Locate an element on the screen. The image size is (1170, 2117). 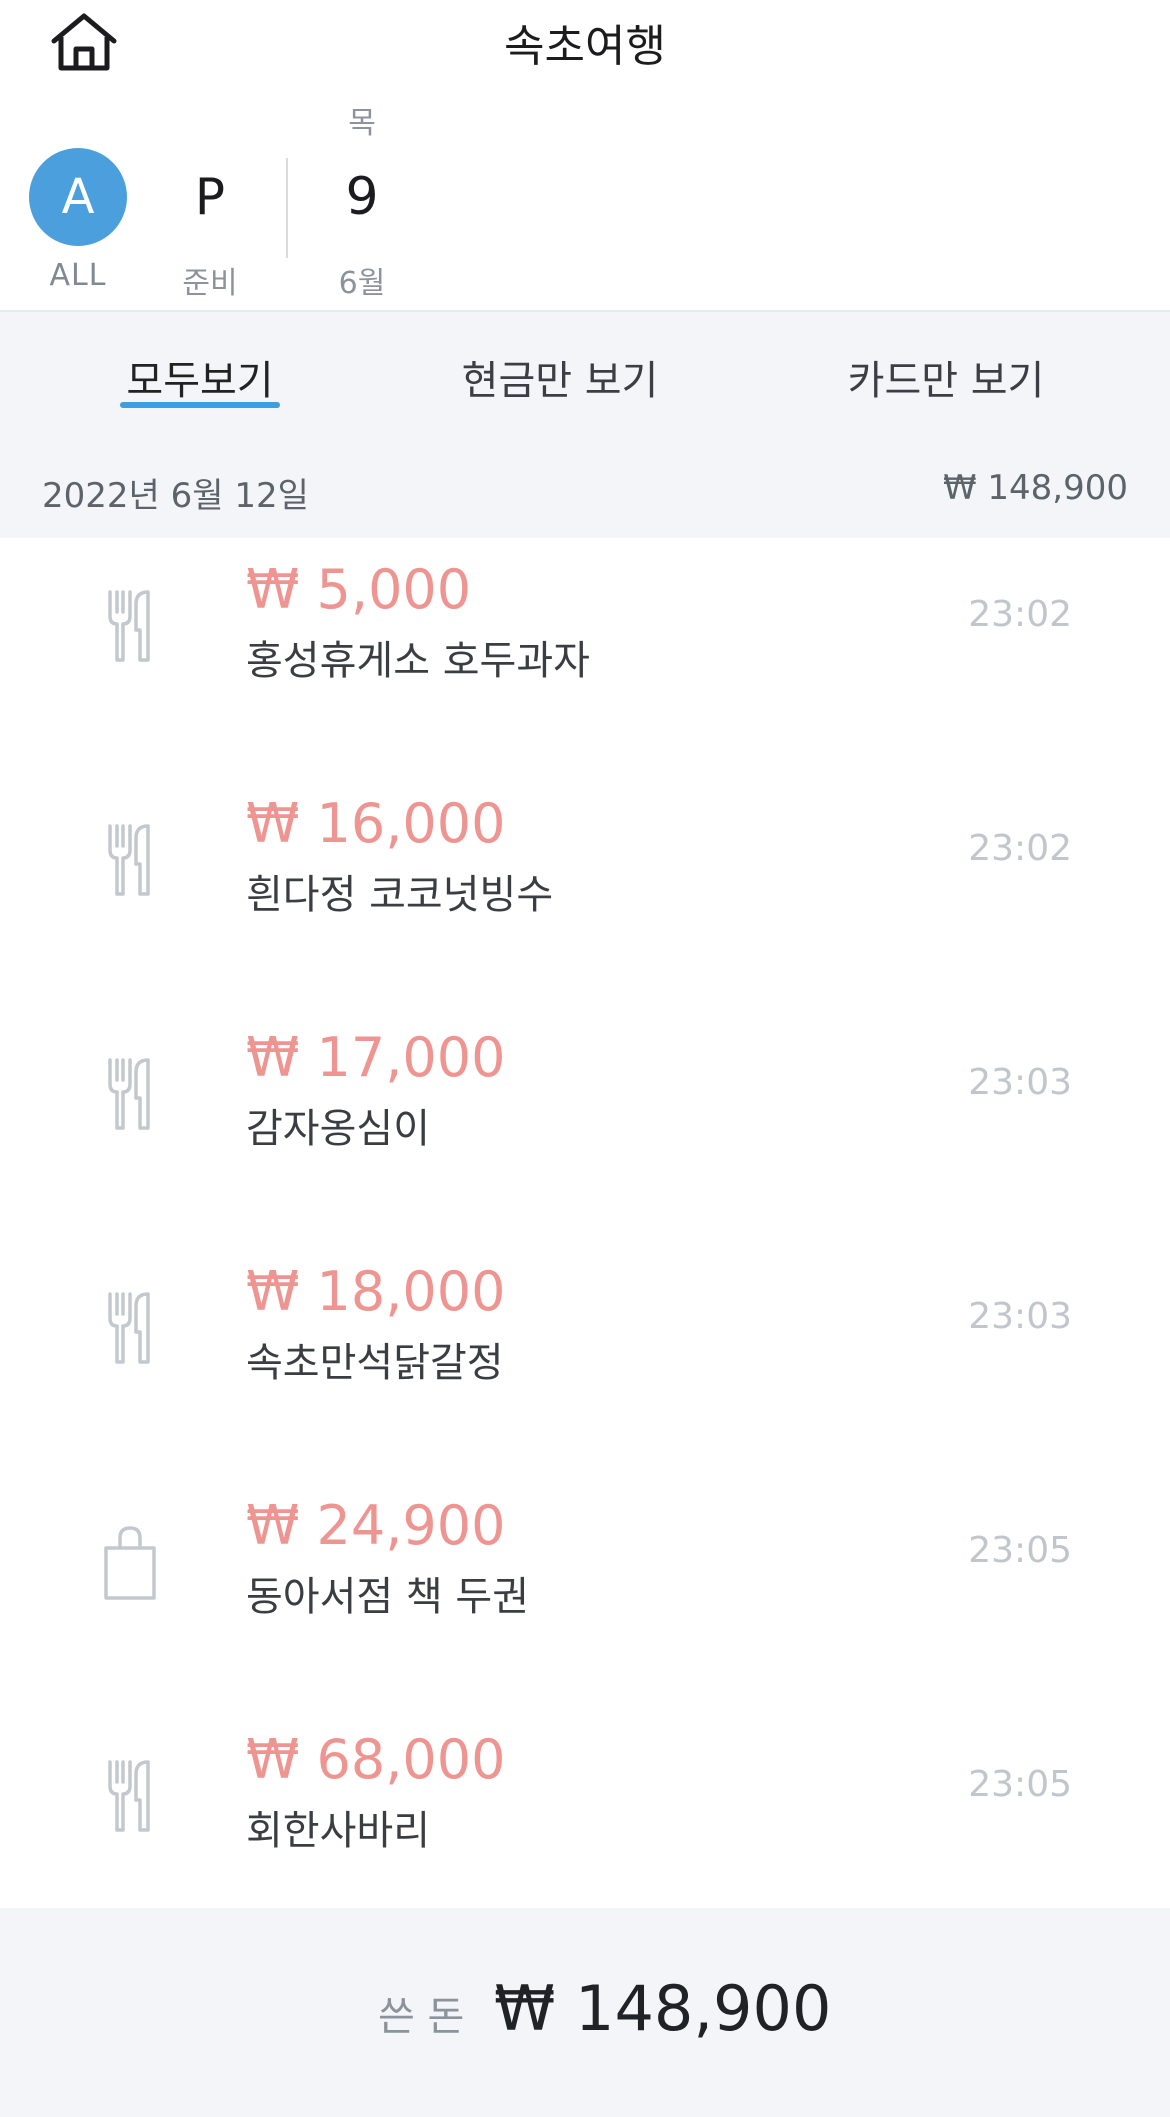
day-chip-day: 9 is located at coordinates (362, 197).